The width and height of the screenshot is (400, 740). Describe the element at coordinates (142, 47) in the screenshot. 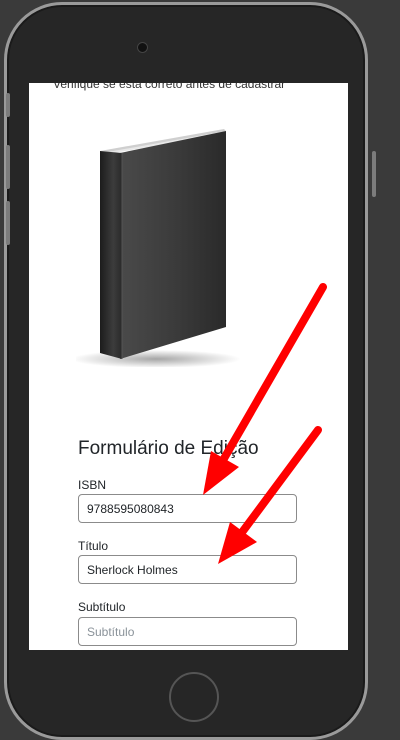

I see `camera-icon` at that location.